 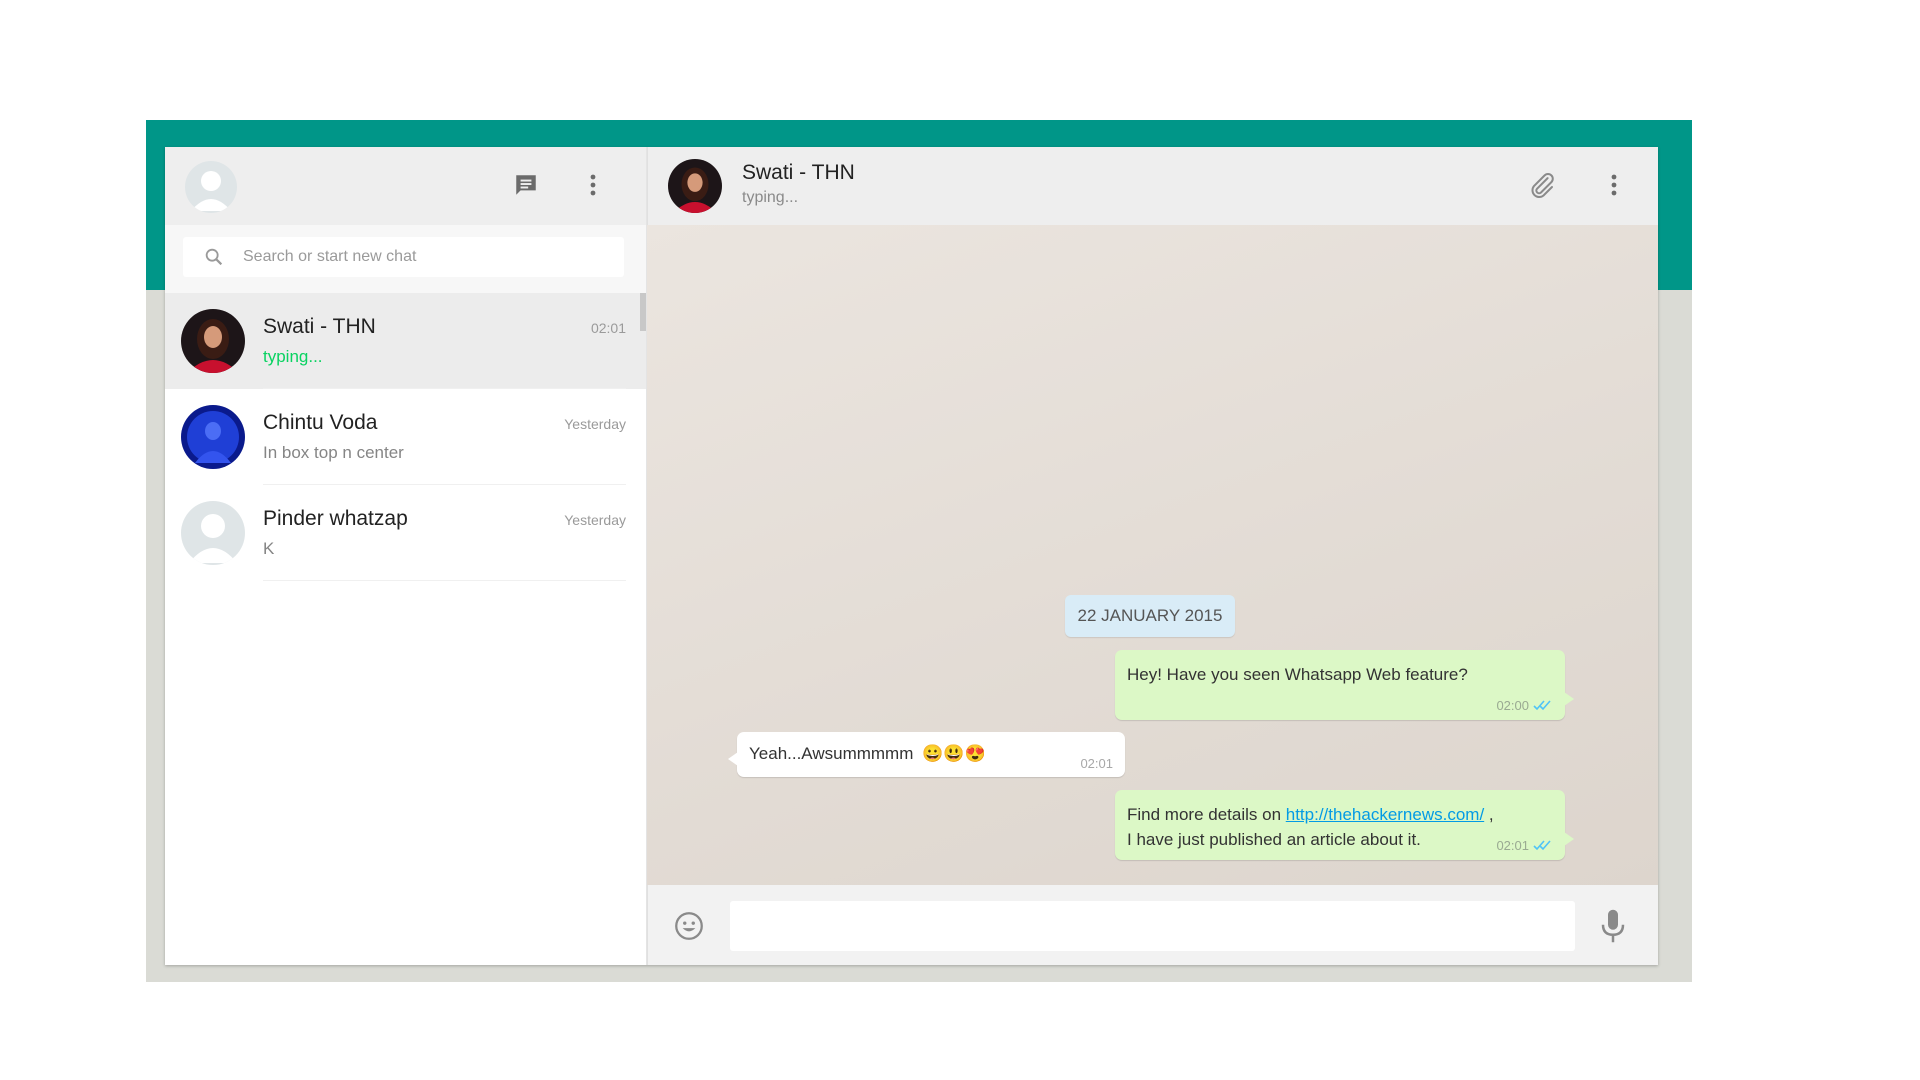 I want to click on date-divider: 22 JANUARY 2015, so click(x=1150, y=616).